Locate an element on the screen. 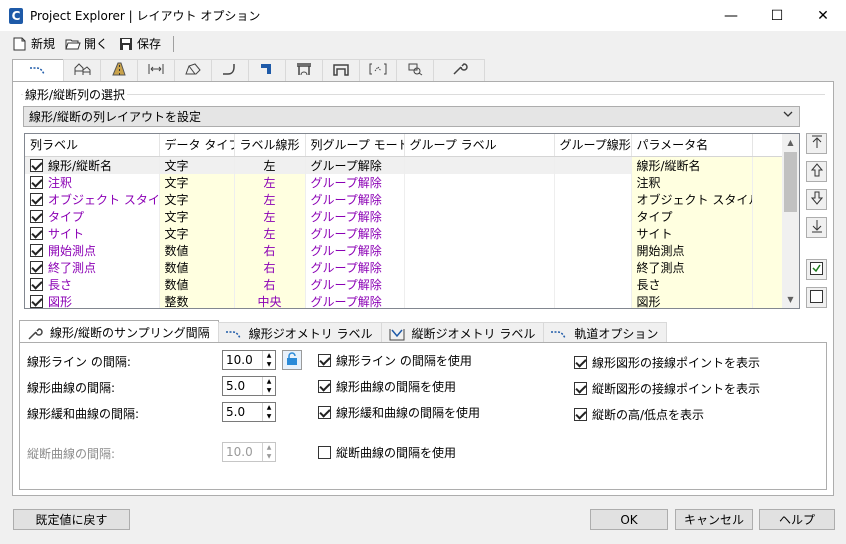 The width and height of the screenshot is (846, 544). col-header-align: ラベル線形 is located at coordinates (270, 145).